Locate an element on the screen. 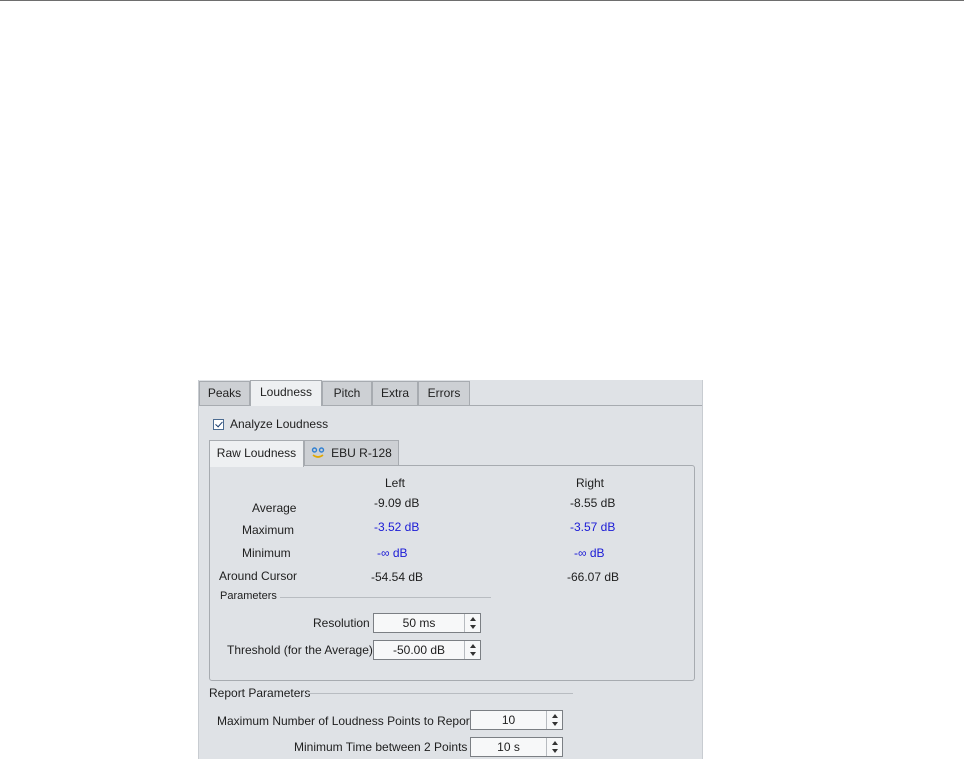 The width and height of the screenshot is (964, 759). parameters-group-title: Parameters is located at coordinates (248, 596).